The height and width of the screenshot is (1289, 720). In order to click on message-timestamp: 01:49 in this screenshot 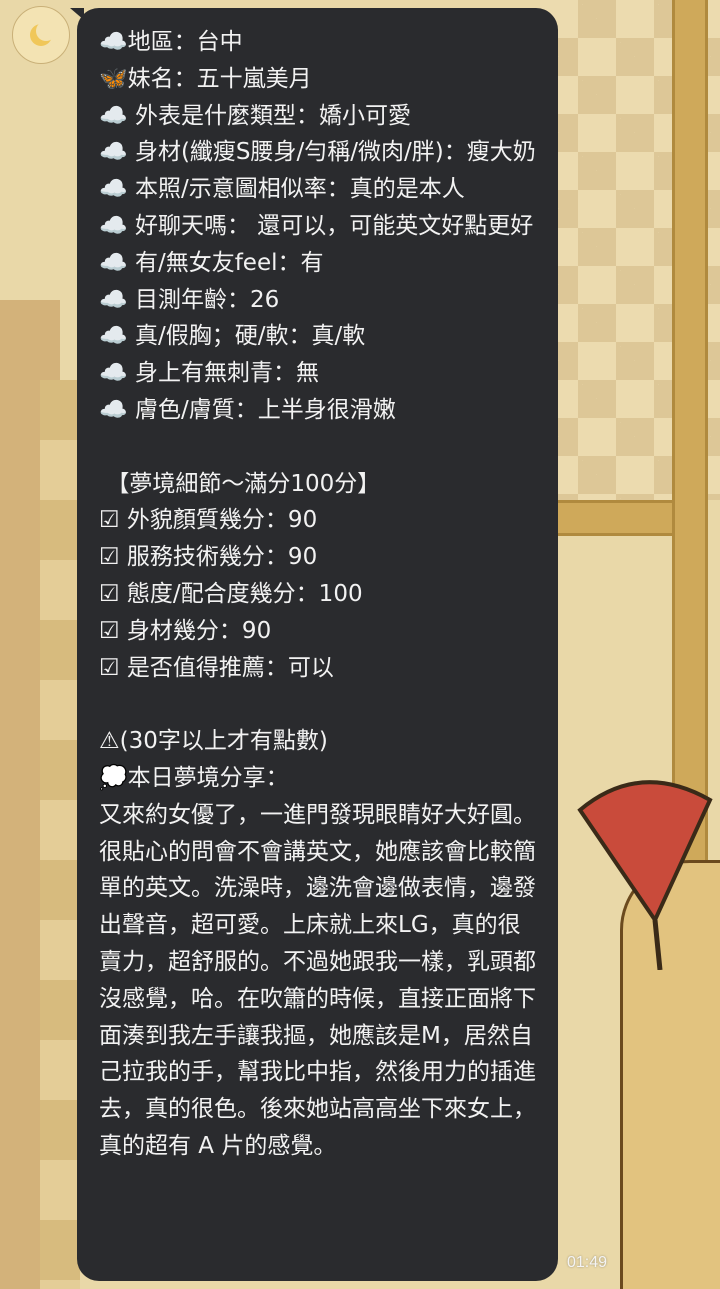, I will do `click(587, 1262)`.